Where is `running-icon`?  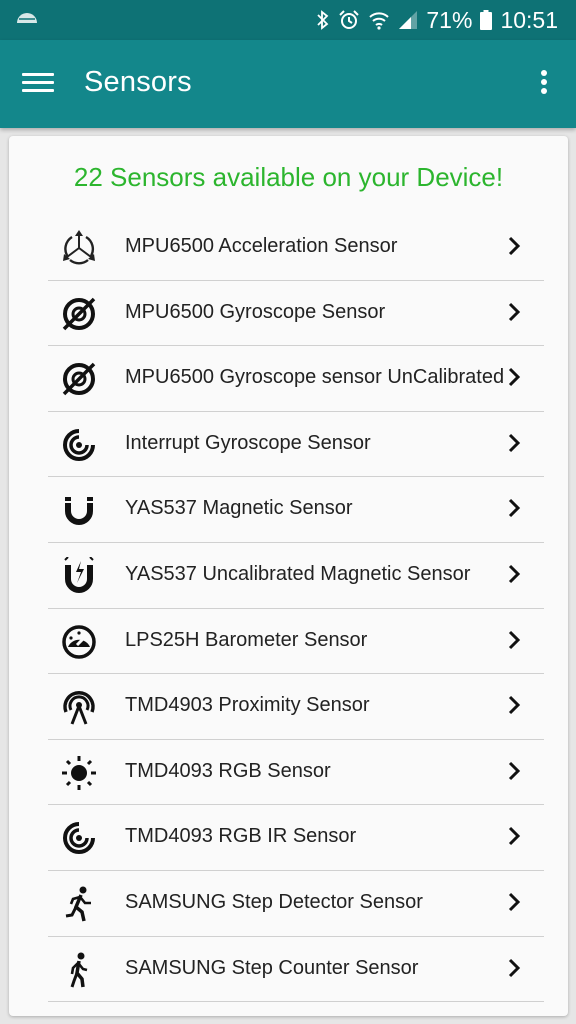
running-icon is located at coordinates (79, 904).